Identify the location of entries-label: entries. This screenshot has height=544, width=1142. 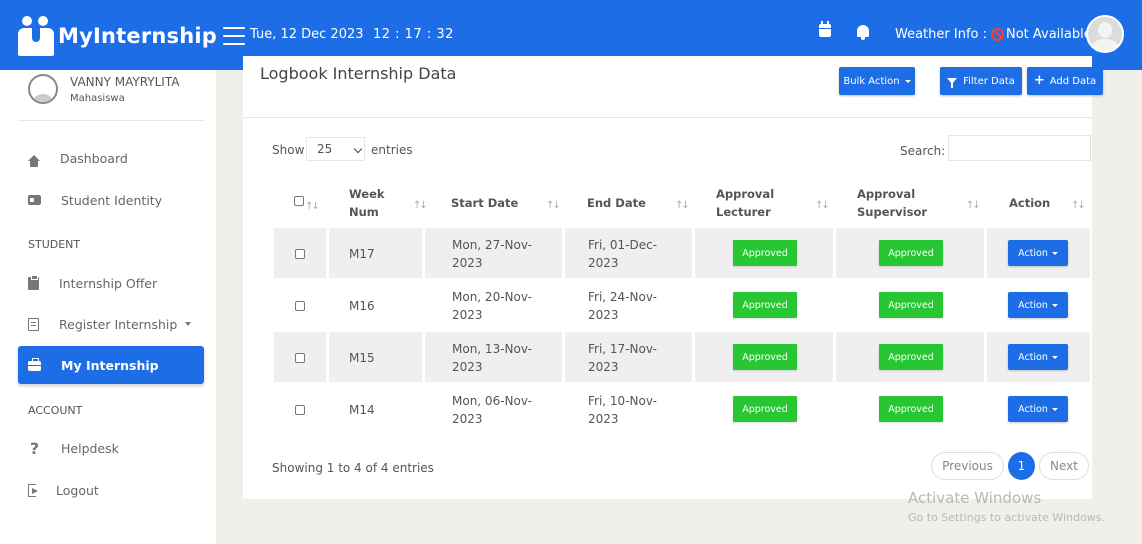
(392, 150).